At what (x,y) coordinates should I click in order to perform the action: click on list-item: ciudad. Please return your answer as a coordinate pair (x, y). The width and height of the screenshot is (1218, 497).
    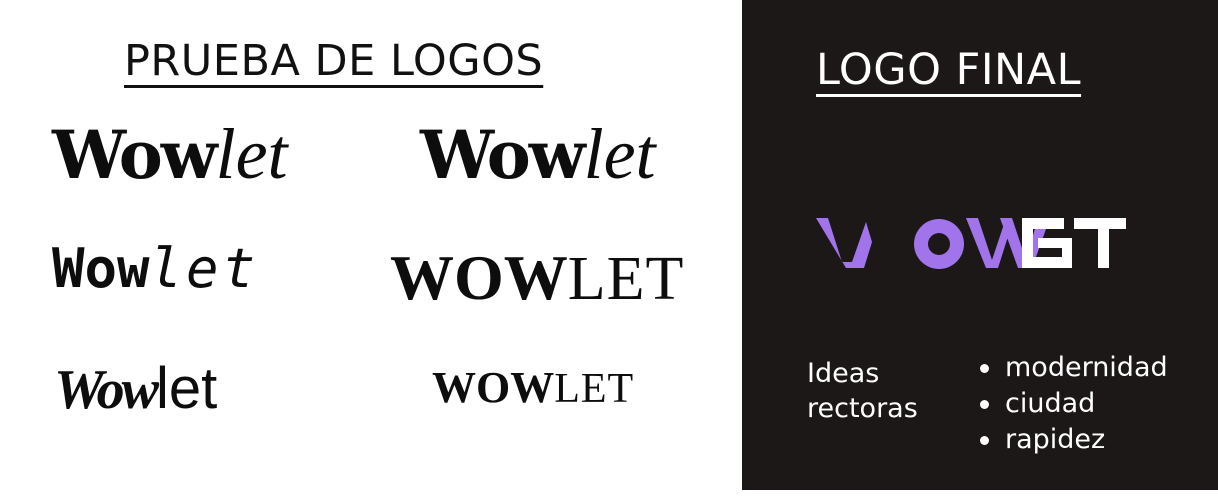
    Looking at the image, I should click on (1074, 404).